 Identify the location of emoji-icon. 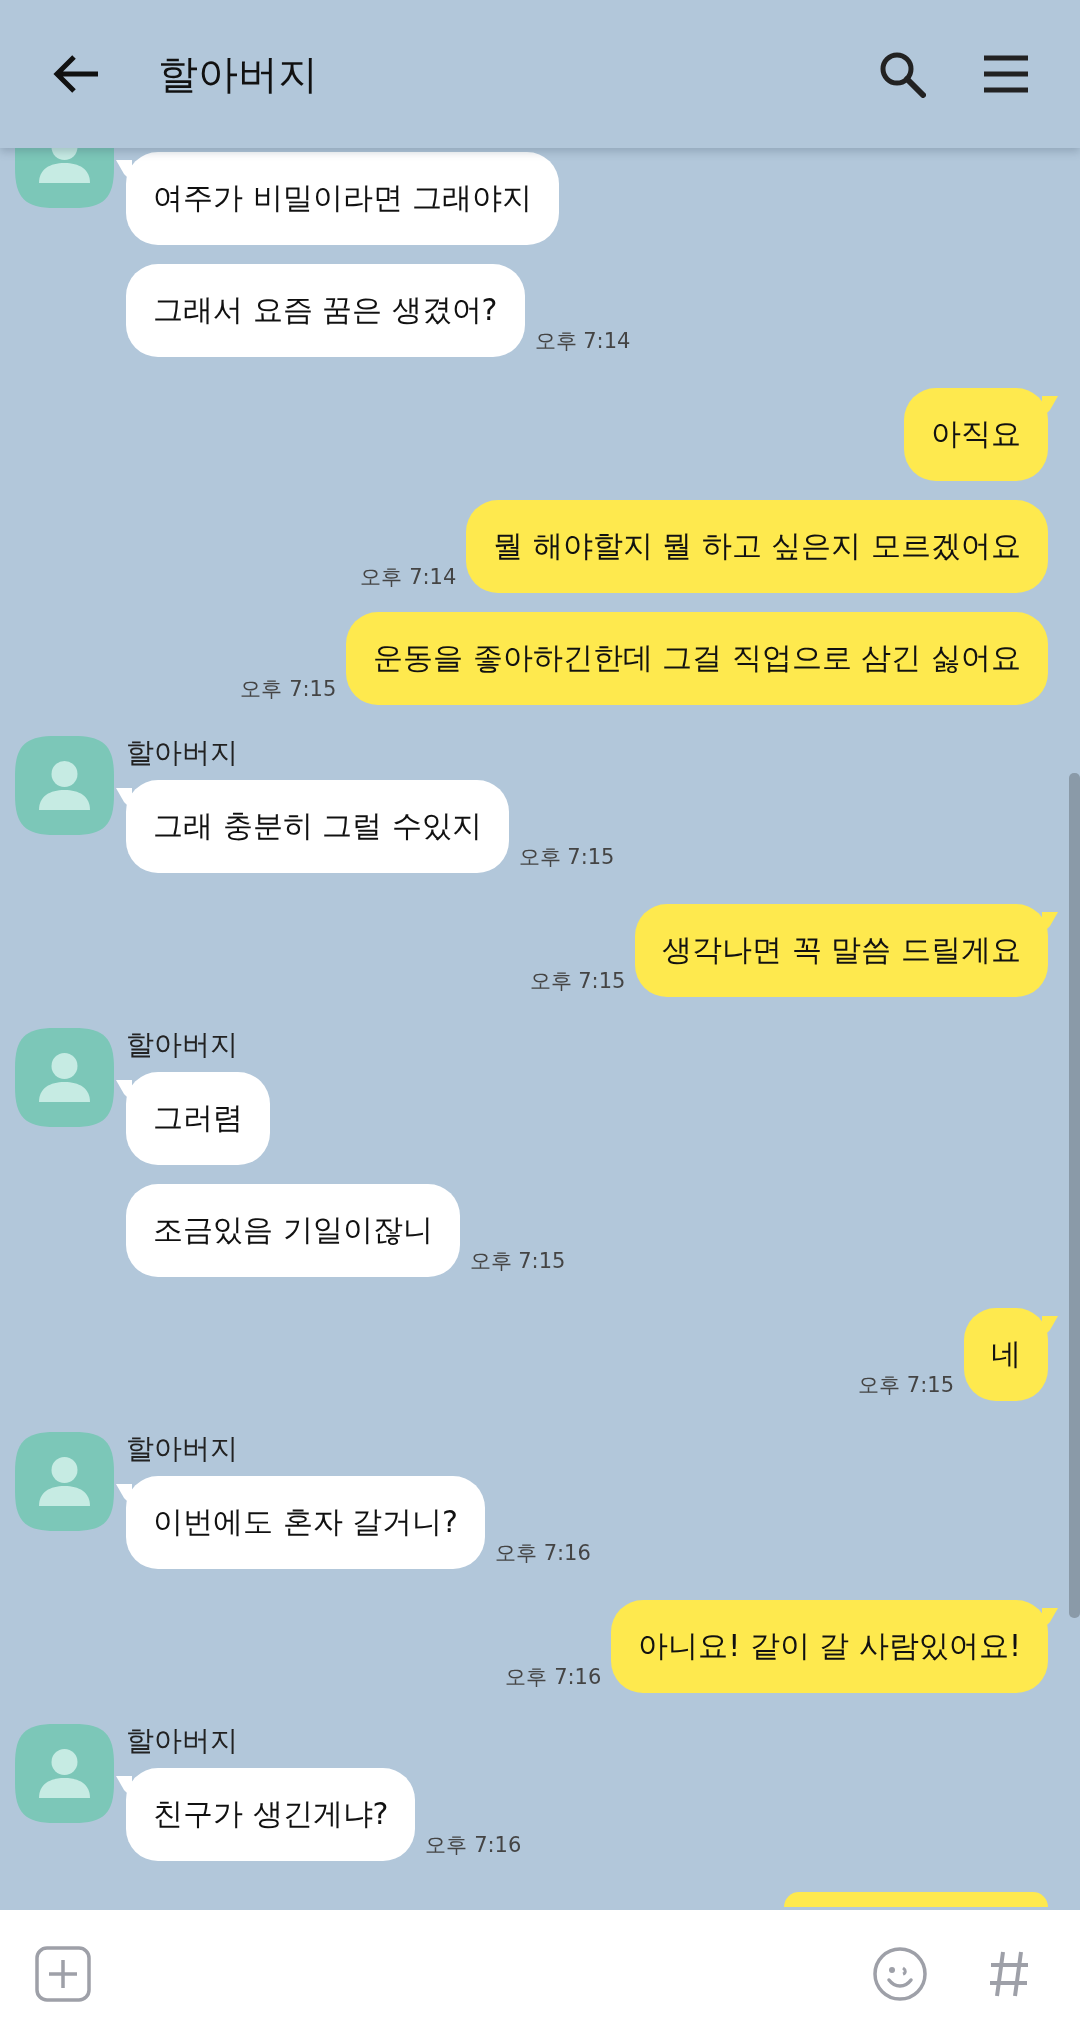
(900, 1974).